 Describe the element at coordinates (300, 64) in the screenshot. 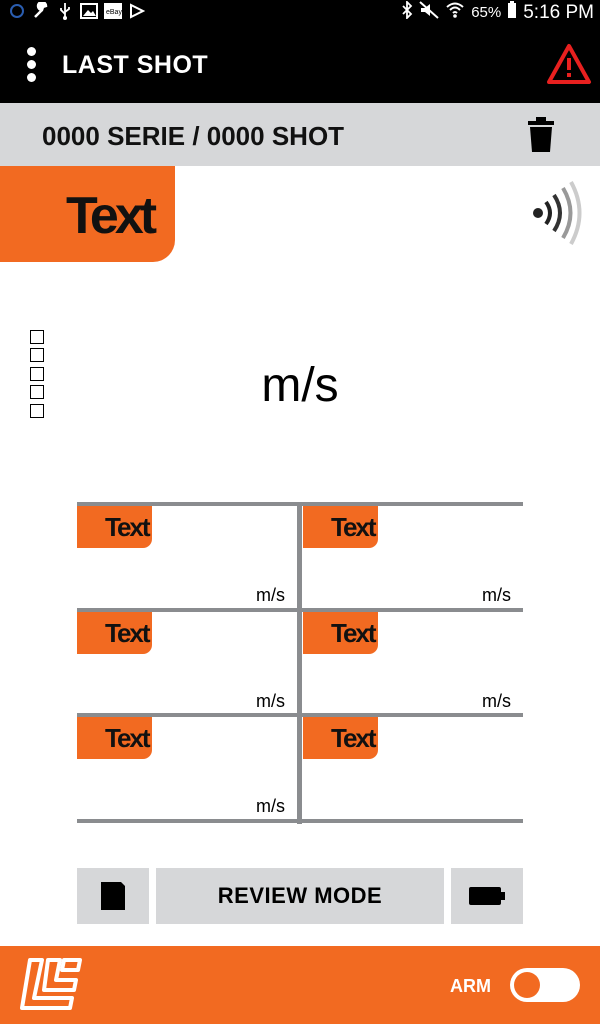

I see `app-bar: LAST SHOT` at that location.